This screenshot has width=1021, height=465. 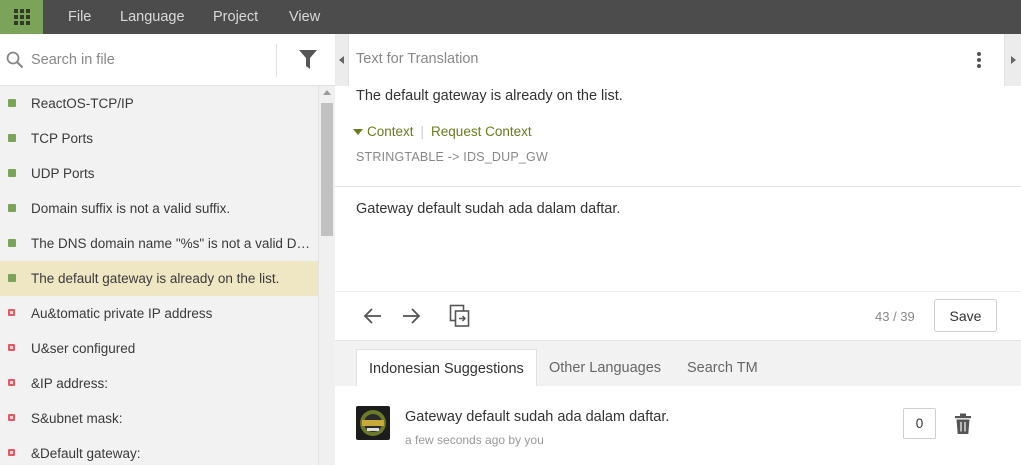 I want to click on search-box, so click(x=167, y=60).